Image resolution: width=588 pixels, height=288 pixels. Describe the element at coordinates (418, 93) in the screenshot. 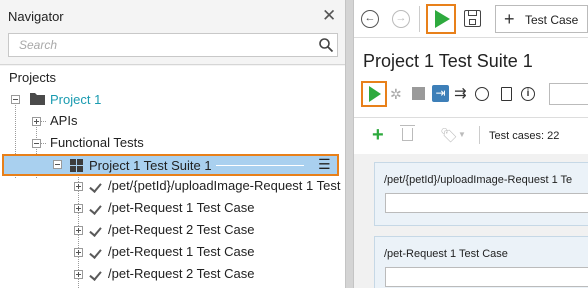

I see `stop-icon` at that location.